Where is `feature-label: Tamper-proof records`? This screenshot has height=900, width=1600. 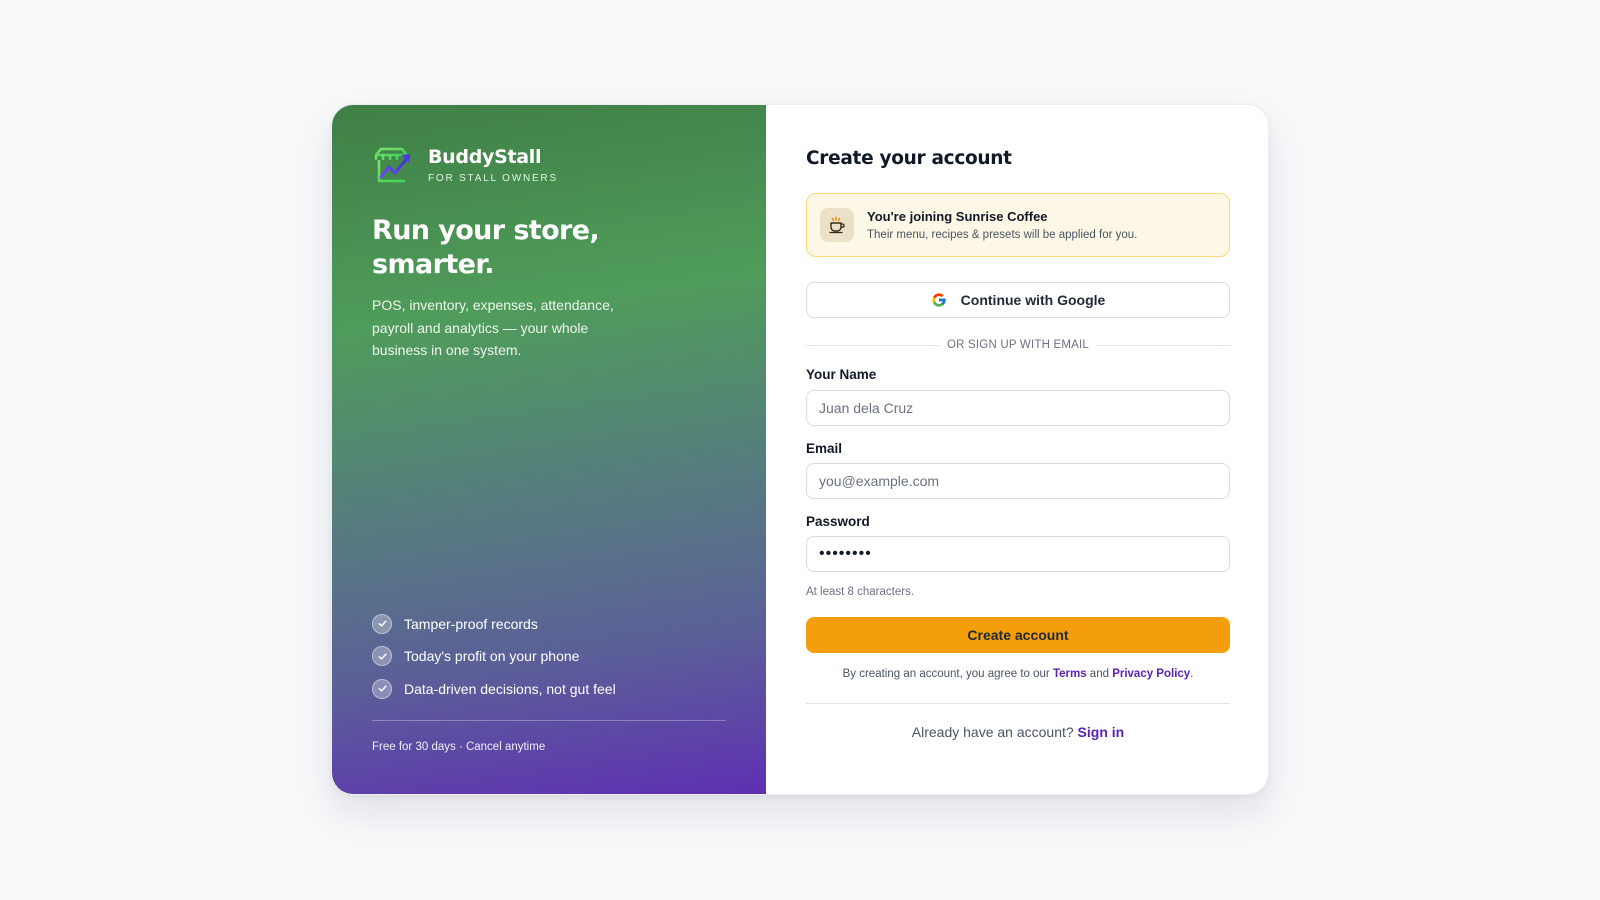
feature-label: Tamper-proof records is located at coordinates (471, 623).